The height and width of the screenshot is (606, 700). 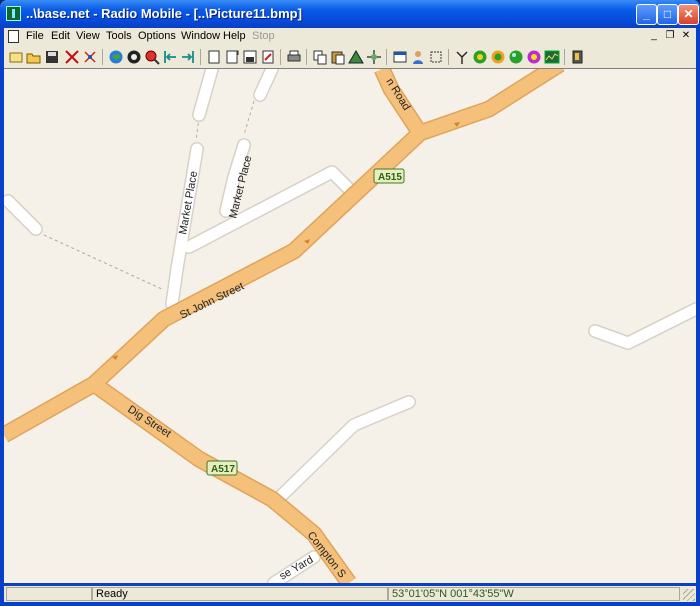 I want to click on svg-text: A517, so click(x=223, y=469).